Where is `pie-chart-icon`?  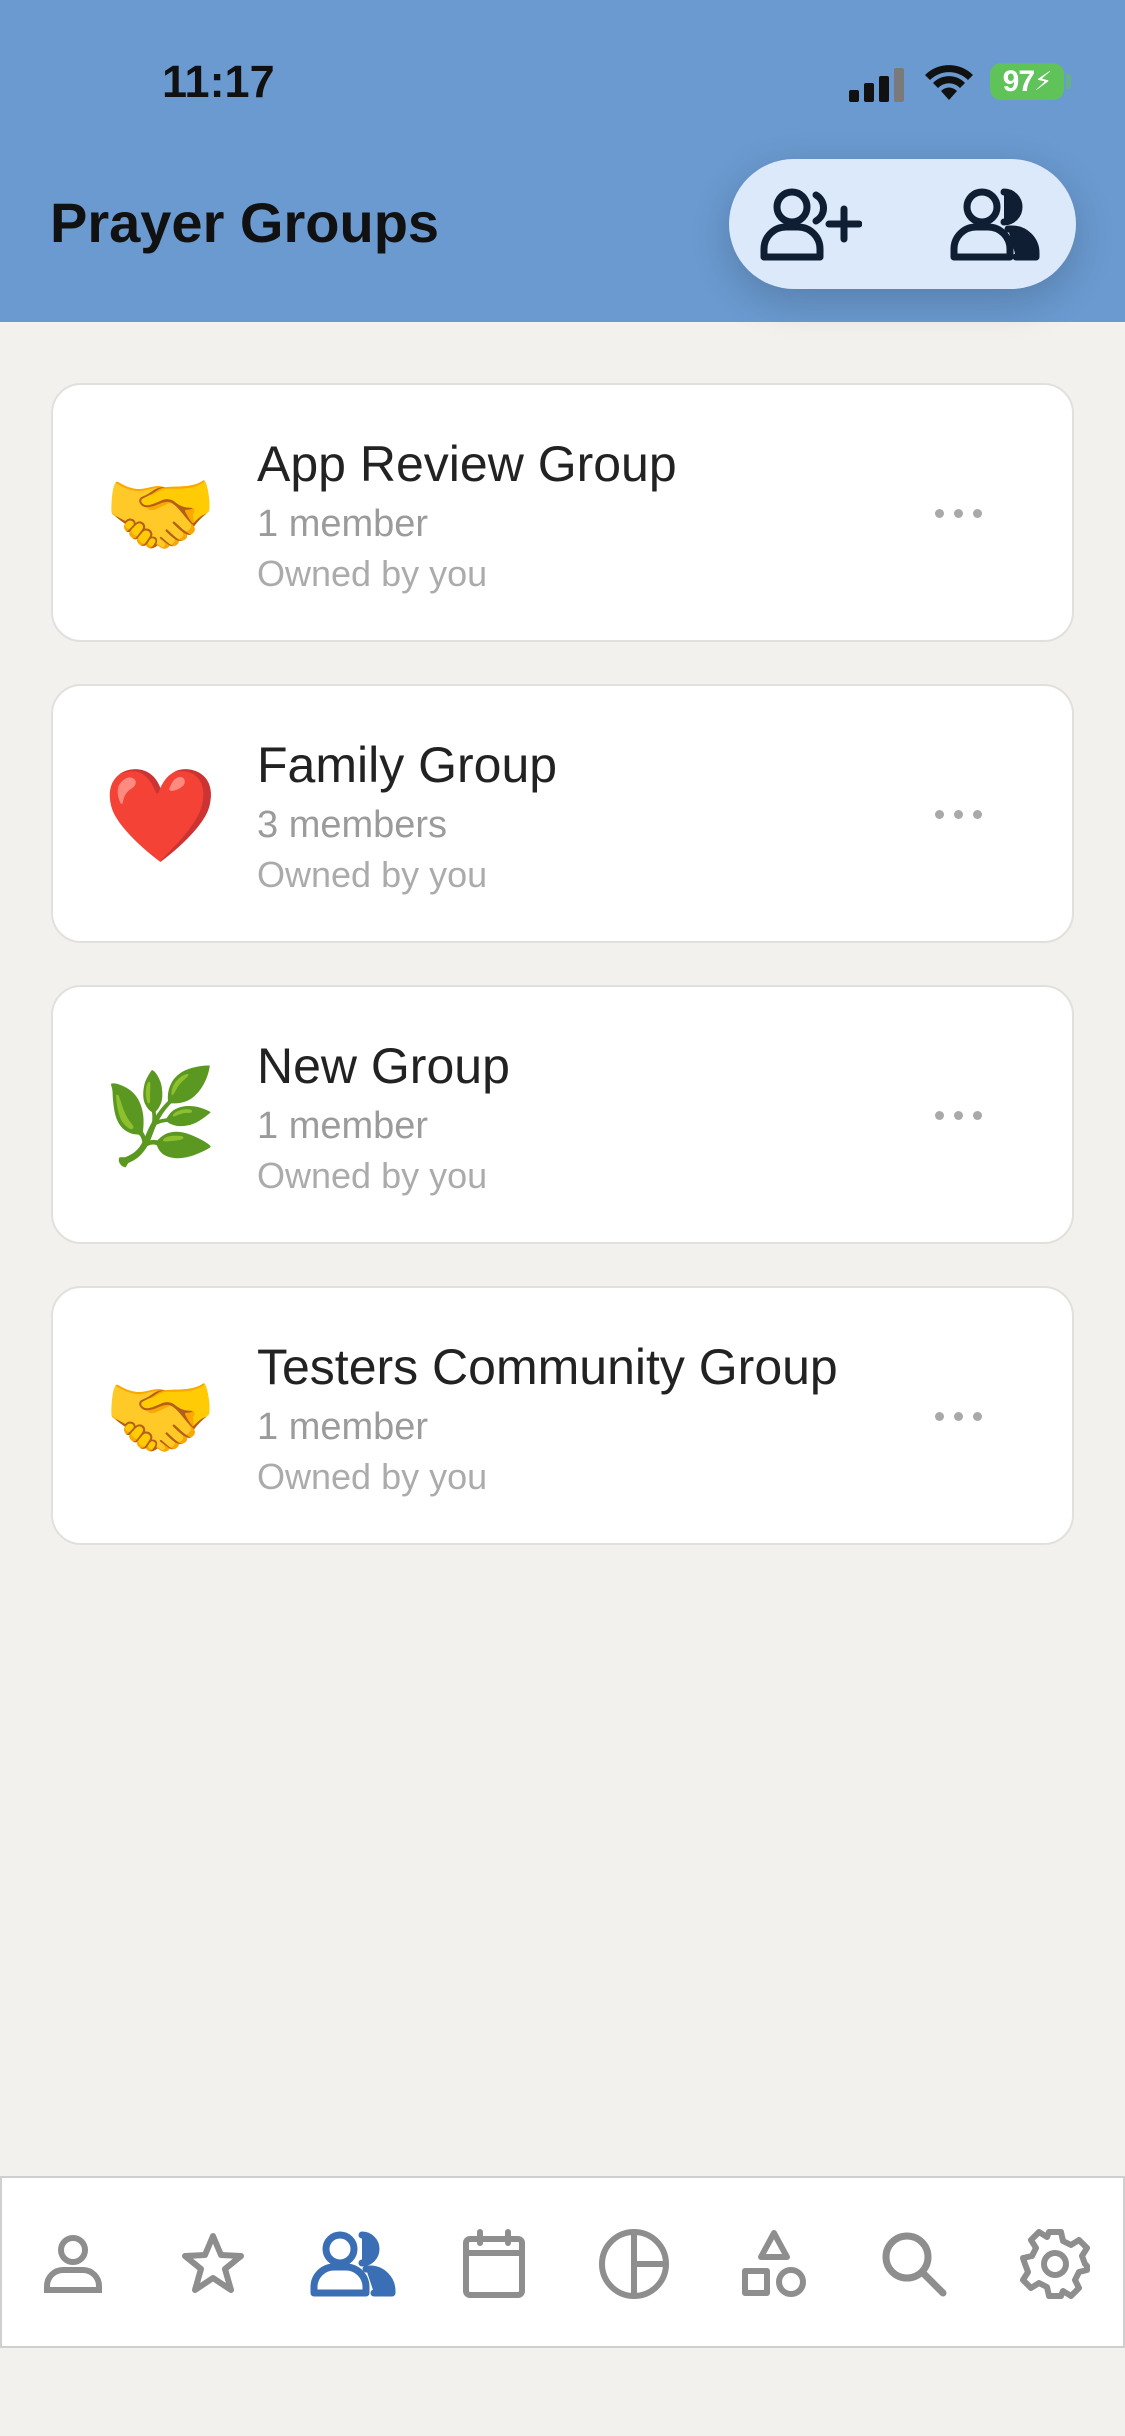 pie-chart-icon is located at coordinates (634, 2264).